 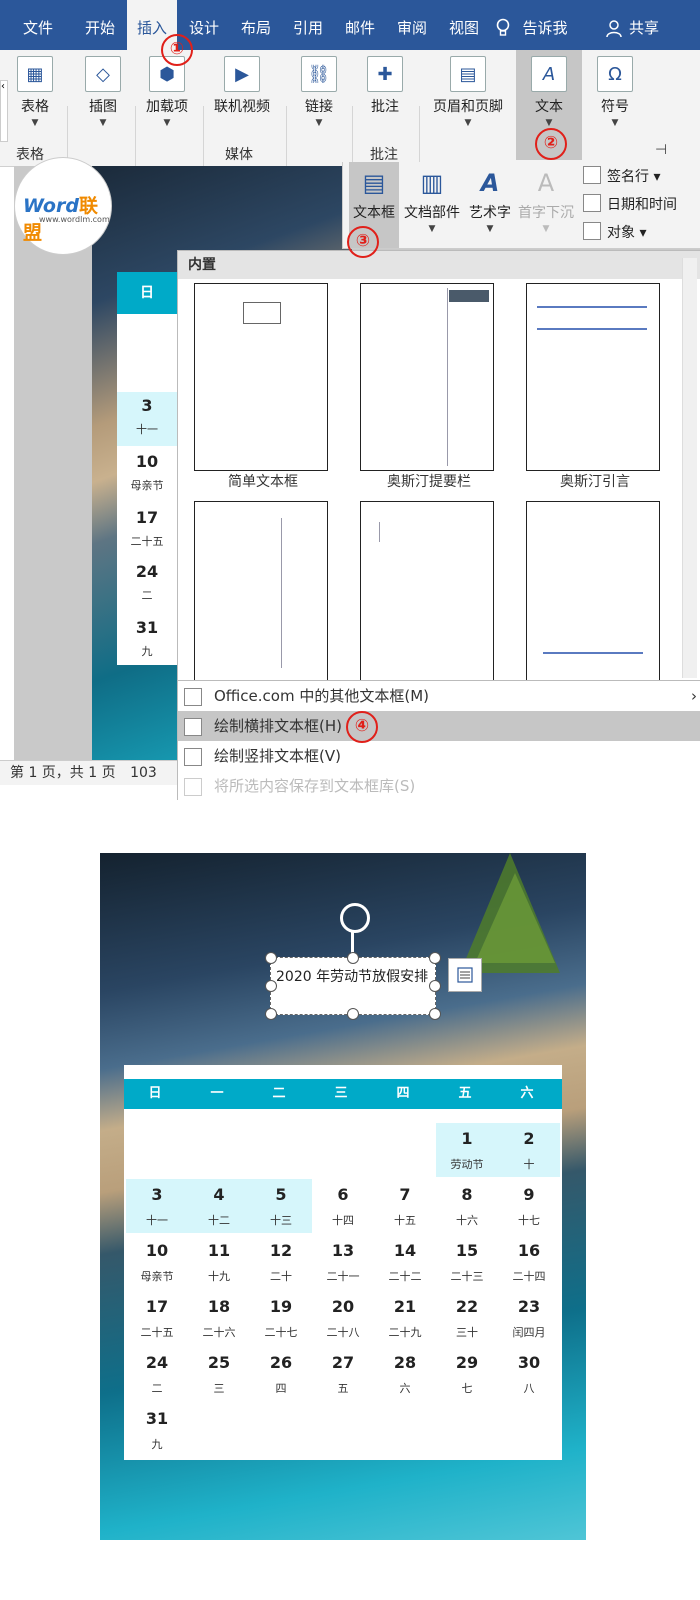 I want to click on lunar-label: 二十七, so click(x=281, y=1332).